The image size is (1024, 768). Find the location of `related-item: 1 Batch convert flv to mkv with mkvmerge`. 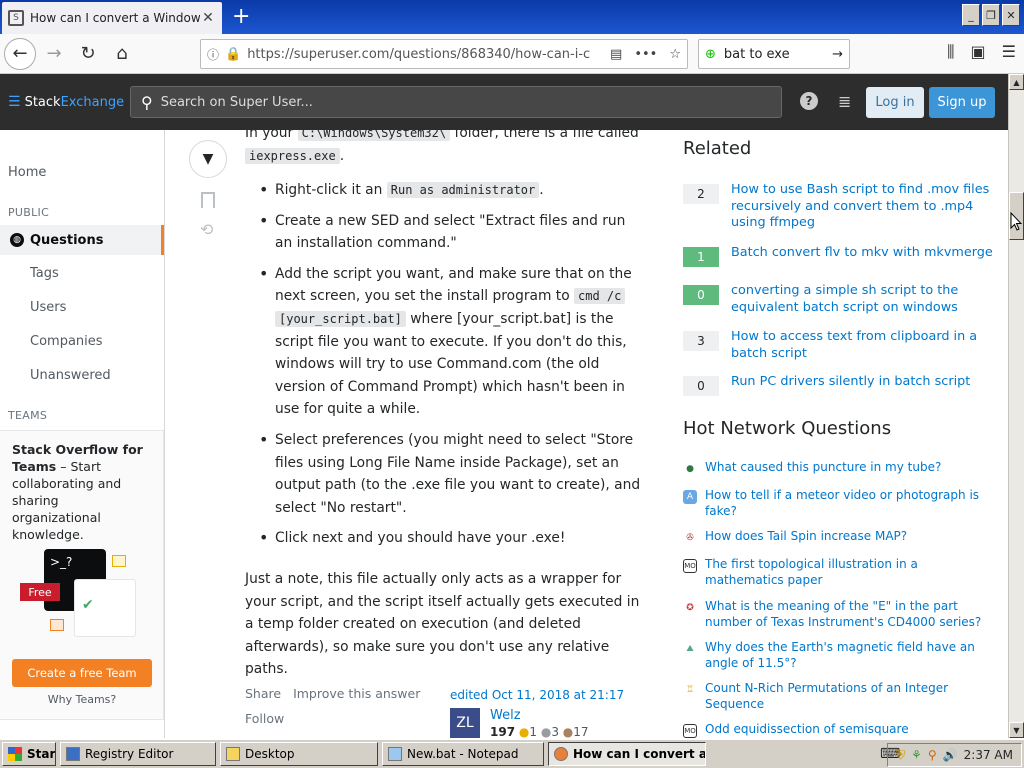

related-item: 1 Batch convert flv to mkv with mkvmerge is located at coordinates (838, 256).